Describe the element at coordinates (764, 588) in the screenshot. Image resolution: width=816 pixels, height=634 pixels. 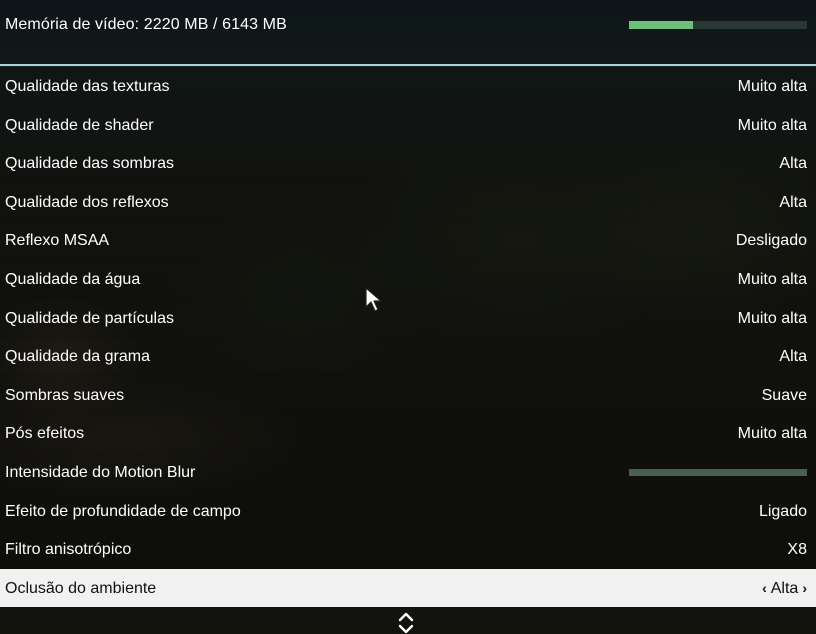
I see `chevron-left-icon: ‹` at that location.